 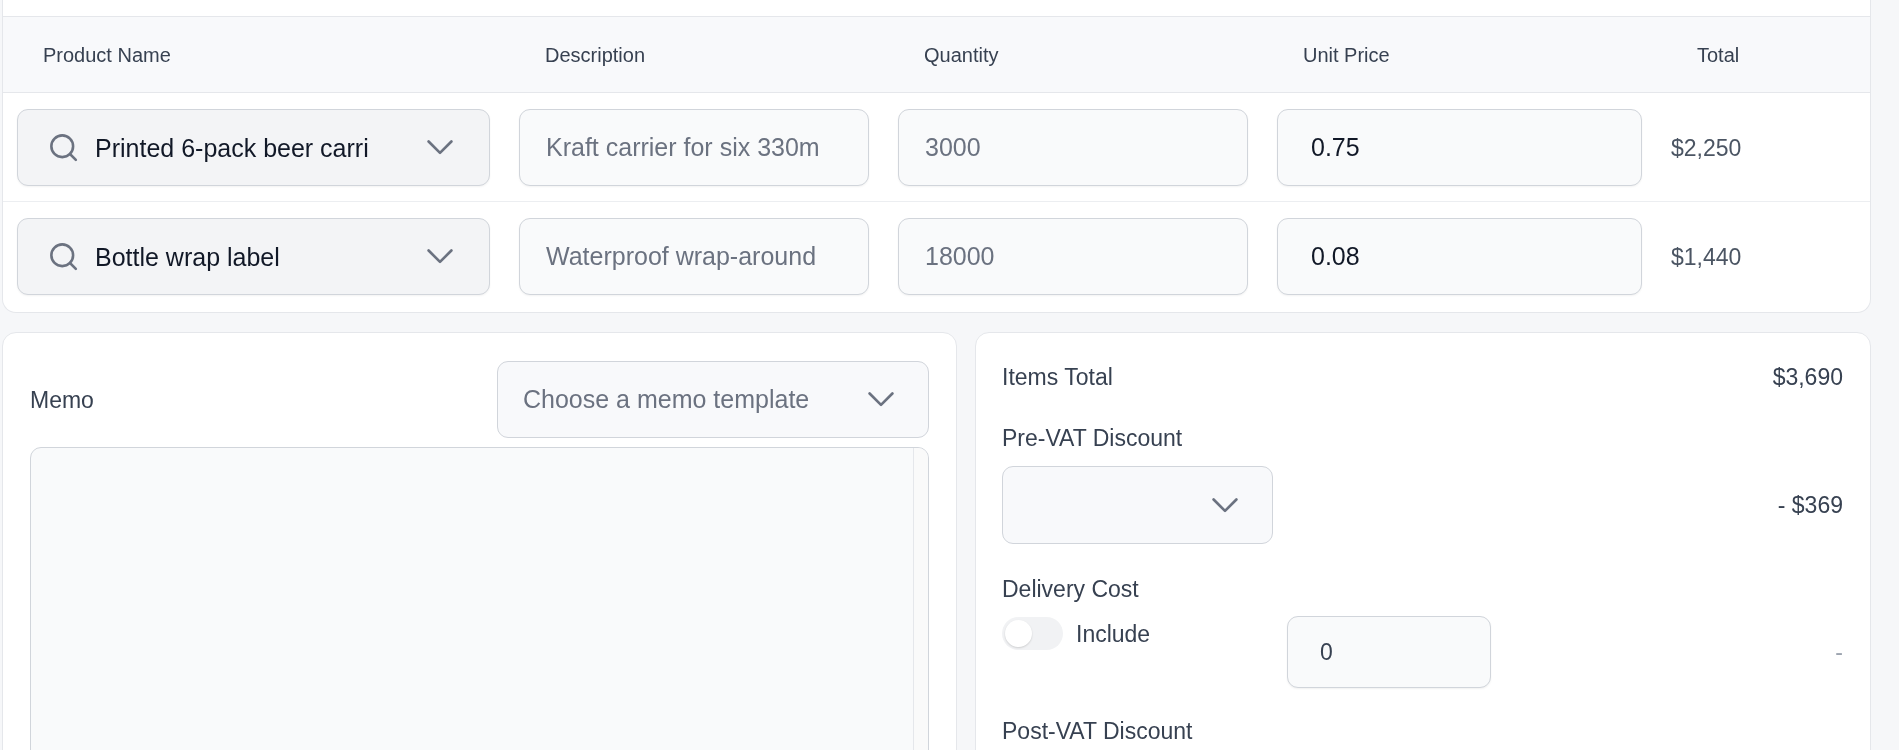 What do you see at coordinates (961, 54) in the screenshot?
I see `column-header: Quantity` at bounding box center [961, 54].